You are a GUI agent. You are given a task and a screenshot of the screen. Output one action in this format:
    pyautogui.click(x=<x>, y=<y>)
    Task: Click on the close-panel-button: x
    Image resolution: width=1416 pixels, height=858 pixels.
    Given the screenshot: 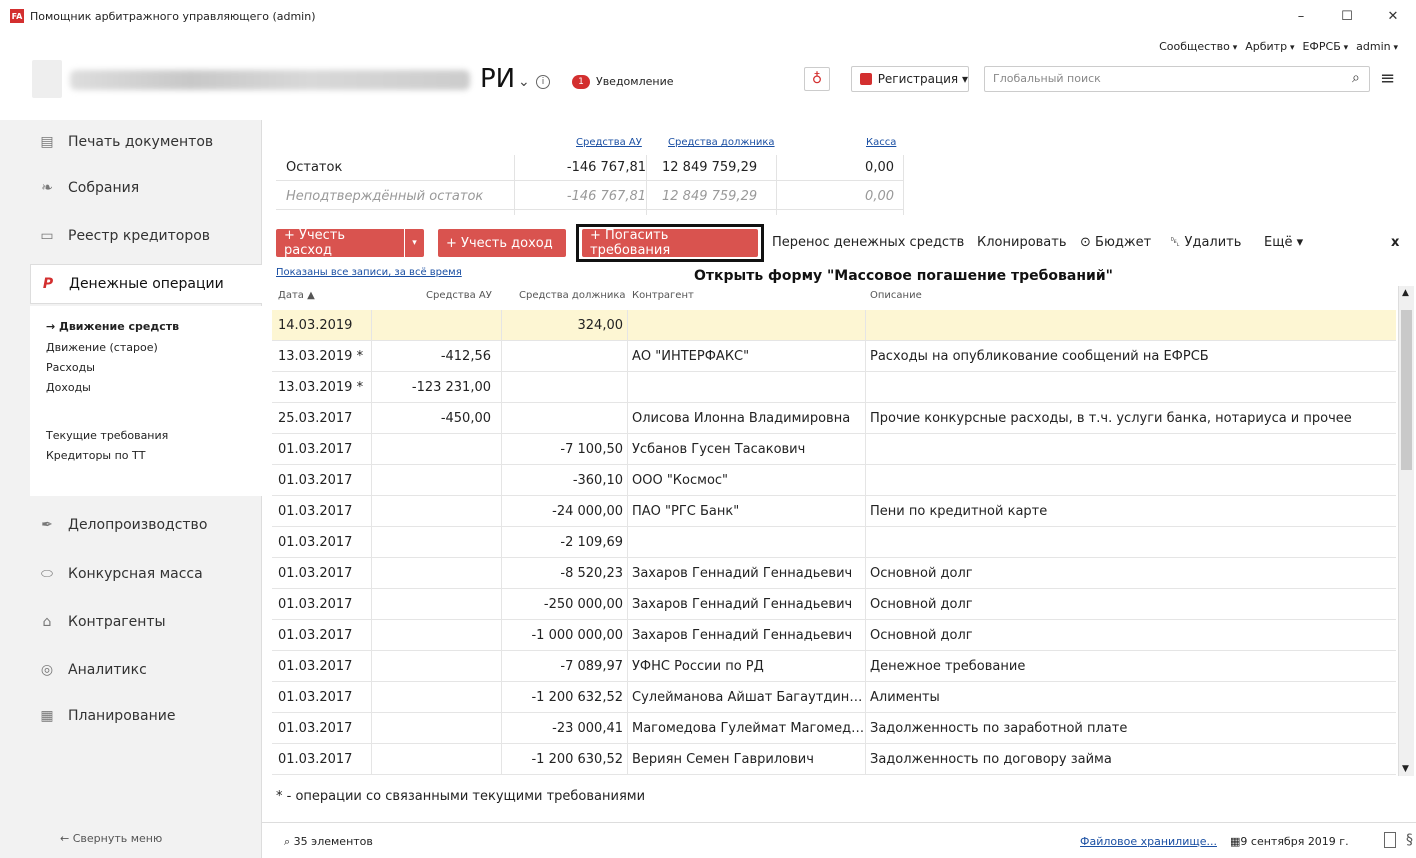 What is the action you would take?
    pyautogui.click(x=1395, y=242)
    